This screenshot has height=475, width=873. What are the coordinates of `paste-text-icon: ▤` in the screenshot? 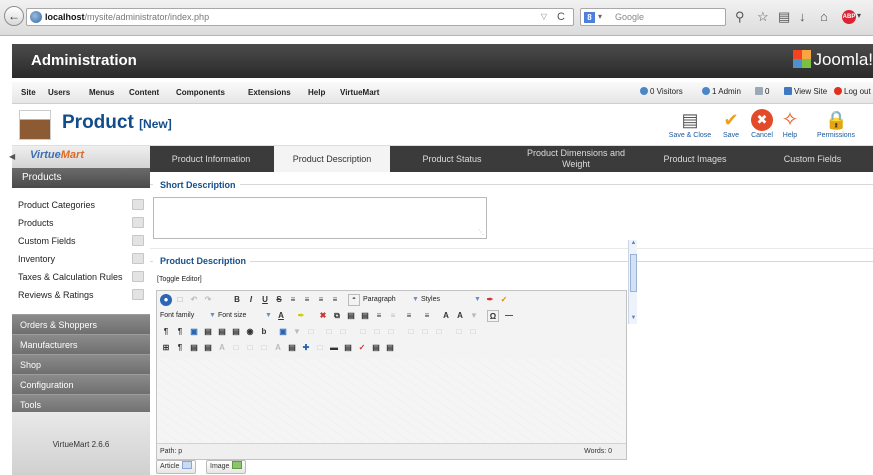 It's located at (365, 316).